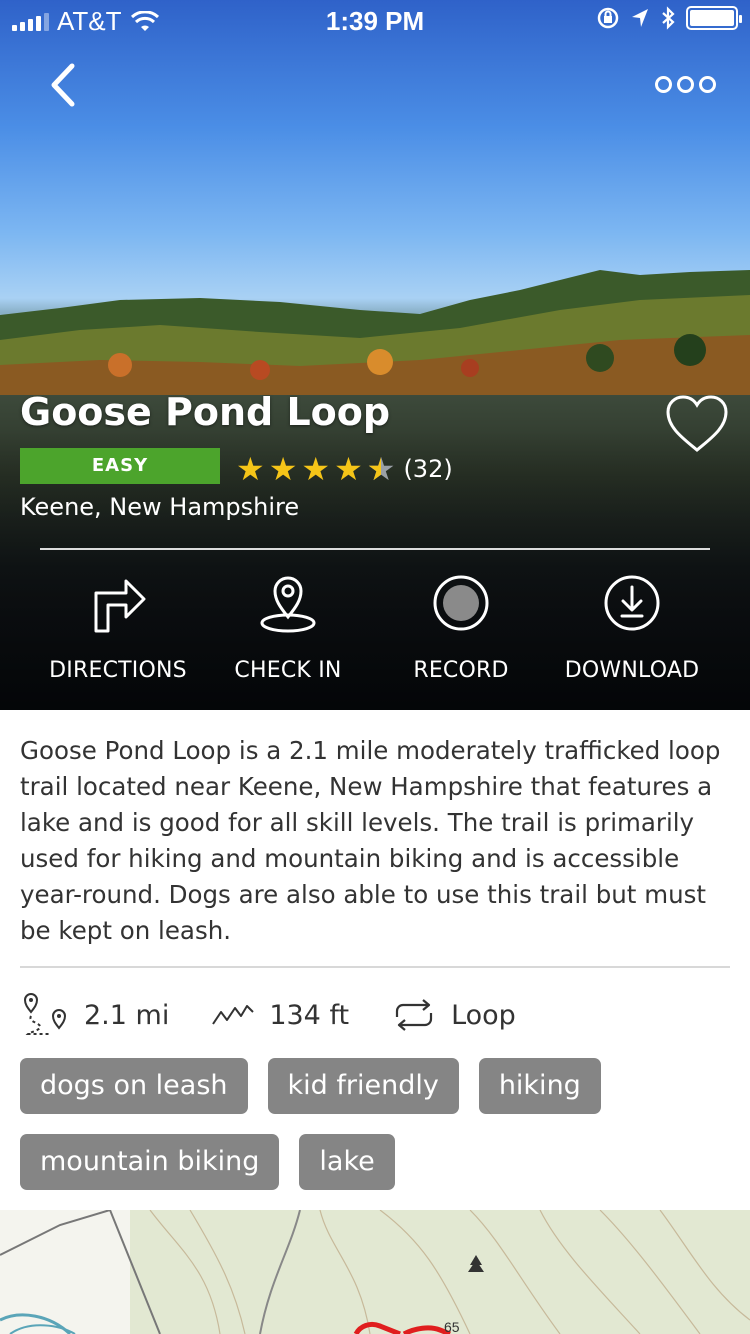 The height and width of the screenshot is (1334, 750). I want to click on elevation-icon, so click(233, 1015).